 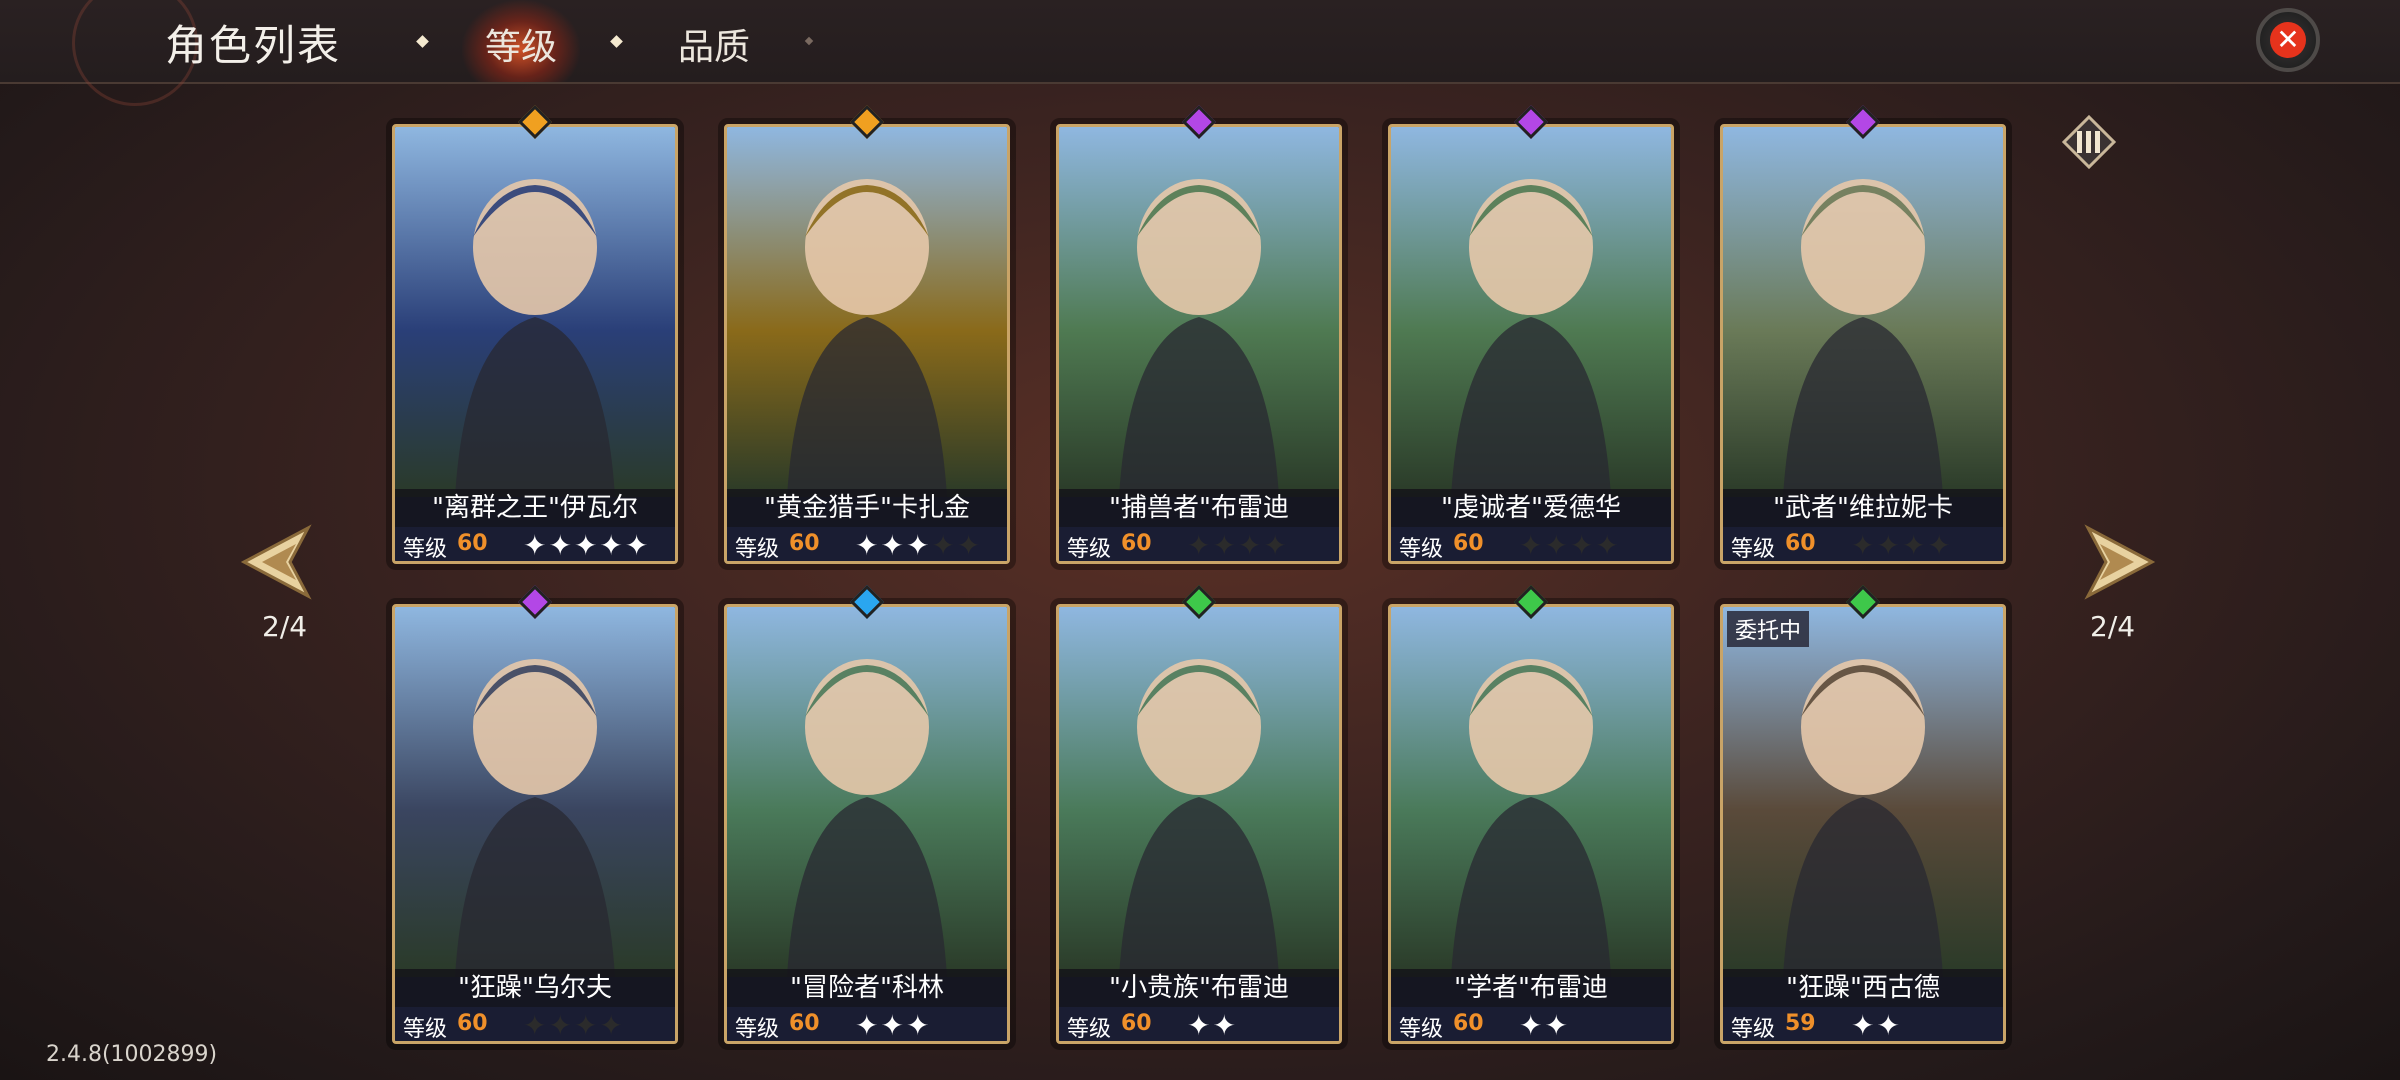 I want to click on character-info-bar: 等级 60 ✦✦✦, so click(x=867, y=1024).